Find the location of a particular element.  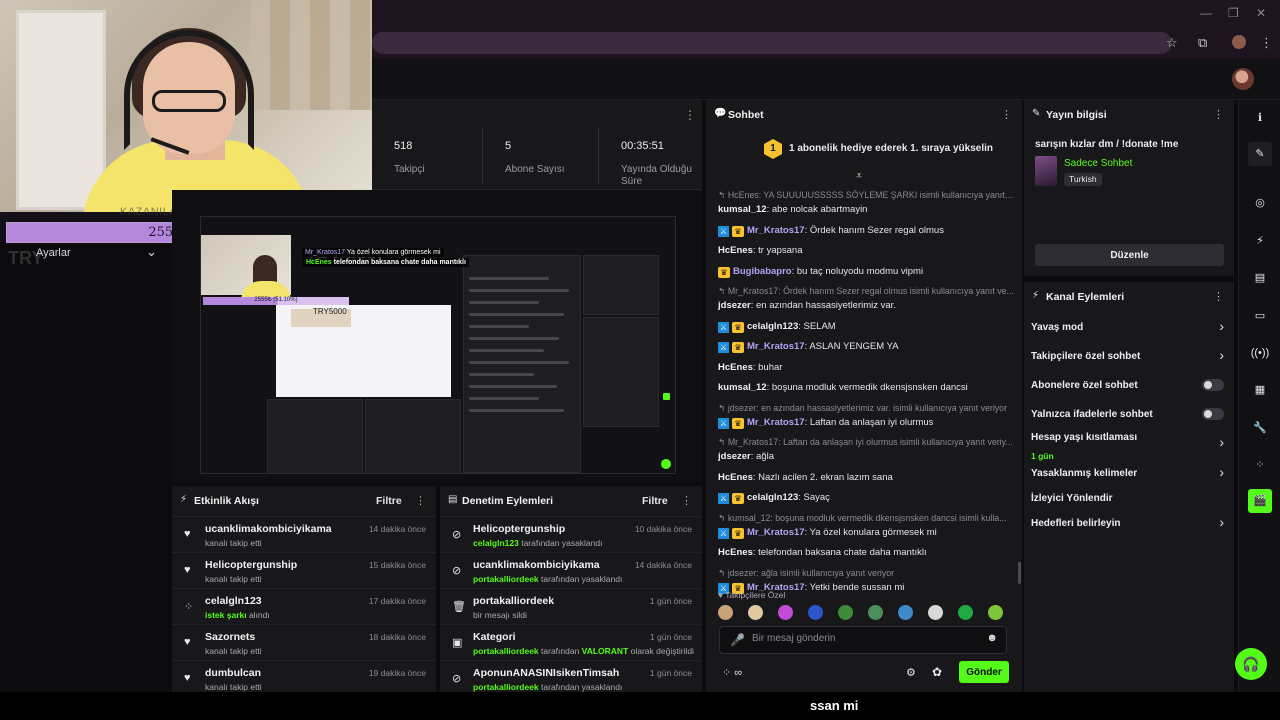

chat-message: HcEnes: tr yapsana is located at coordinates (866, 250).